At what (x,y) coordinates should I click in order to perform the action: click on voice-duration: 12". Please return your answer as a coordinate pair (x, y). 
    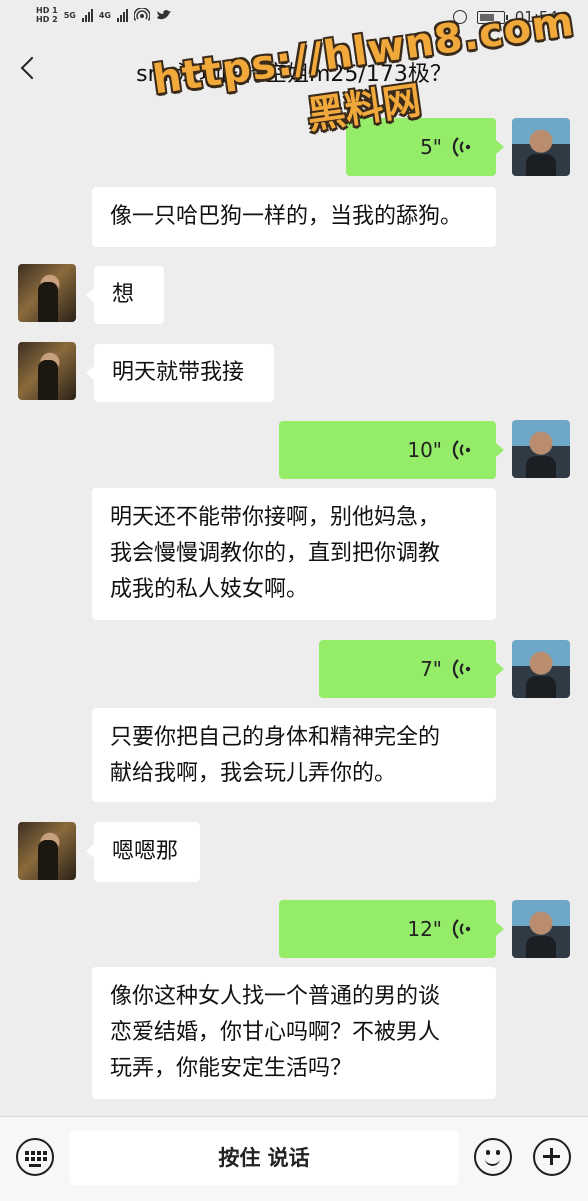
    Looking at the image, I should click on (424, 929).